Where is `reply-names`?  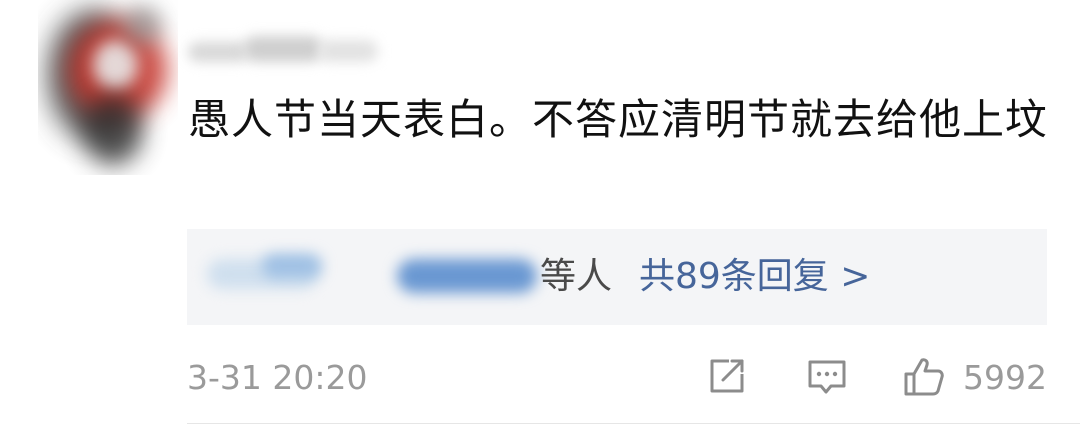
reply-names is located at coordinates (367, 277).